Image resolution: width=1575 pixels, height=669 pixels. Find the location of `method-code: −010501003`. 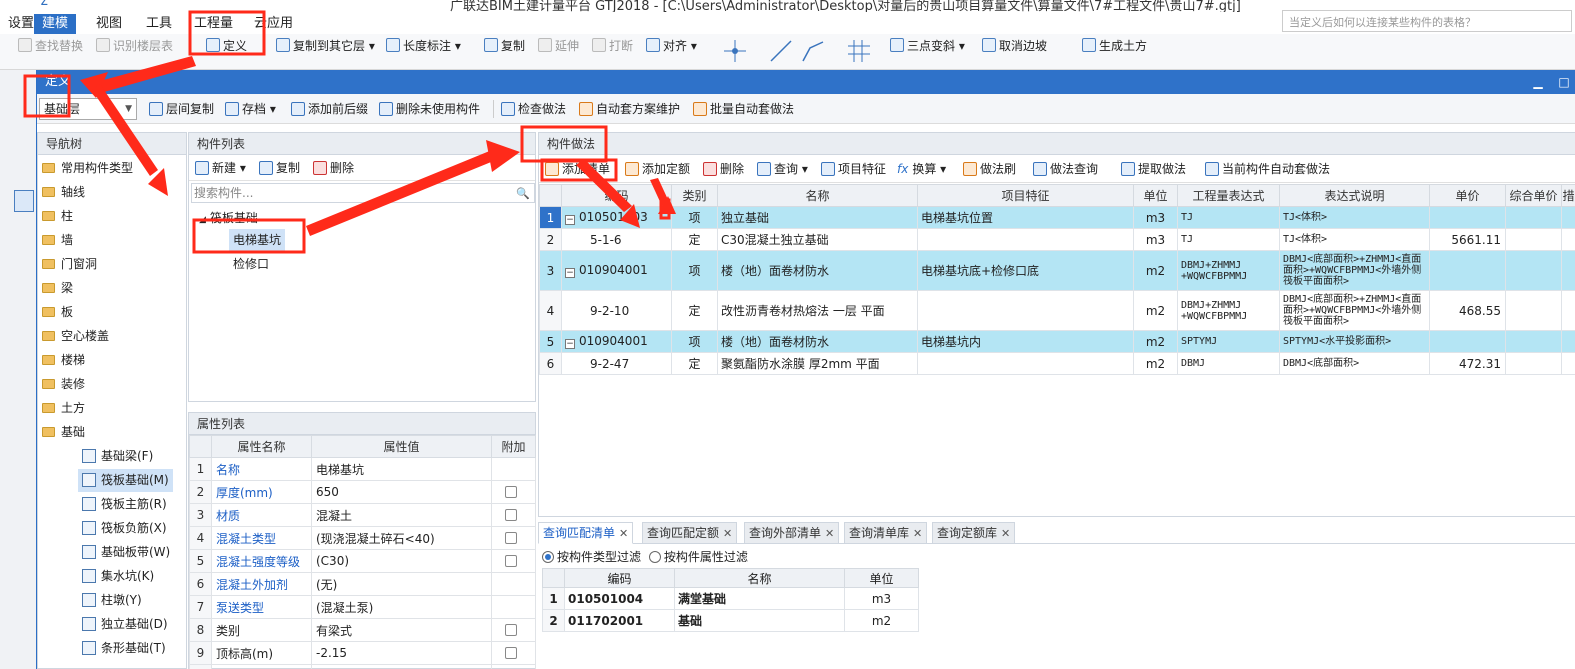

method-code: −010501003 is located at coordinates (616, 217).